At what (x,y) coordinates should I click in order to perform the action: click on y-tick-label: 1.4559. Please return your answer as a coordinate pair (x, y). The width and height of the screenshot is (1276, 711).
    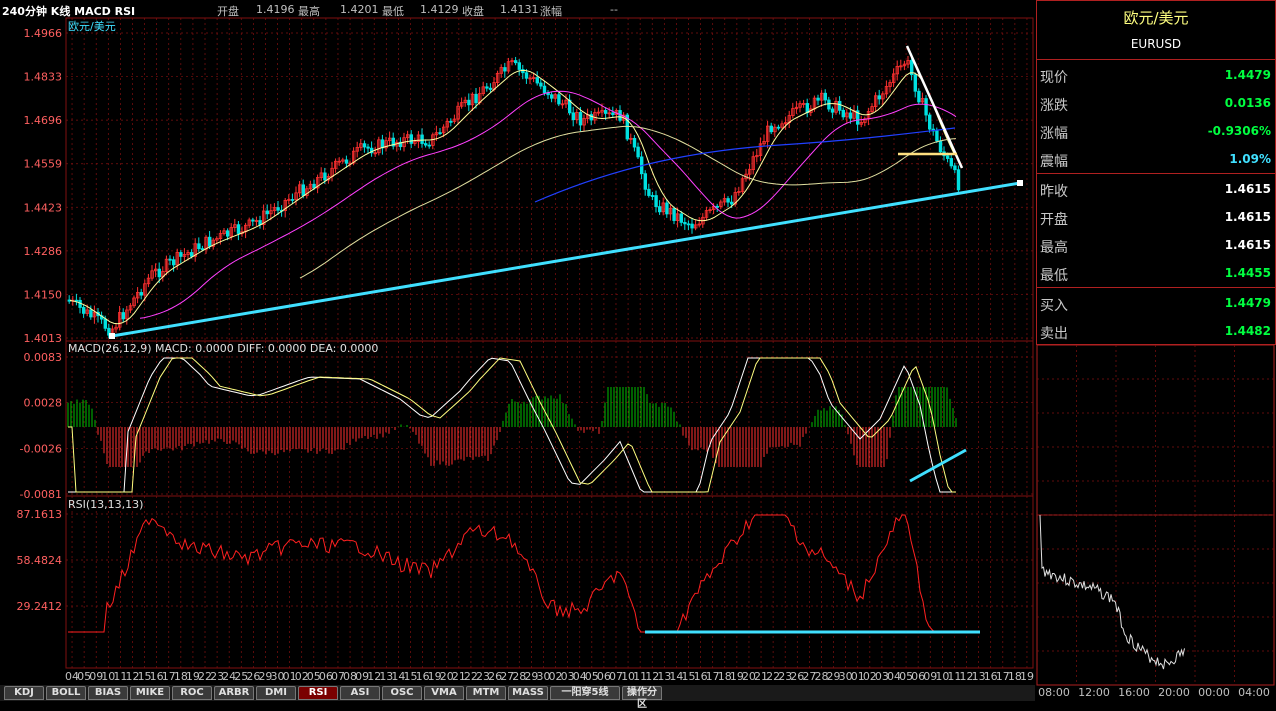
    Looking at the image, I should click on (43, 164).